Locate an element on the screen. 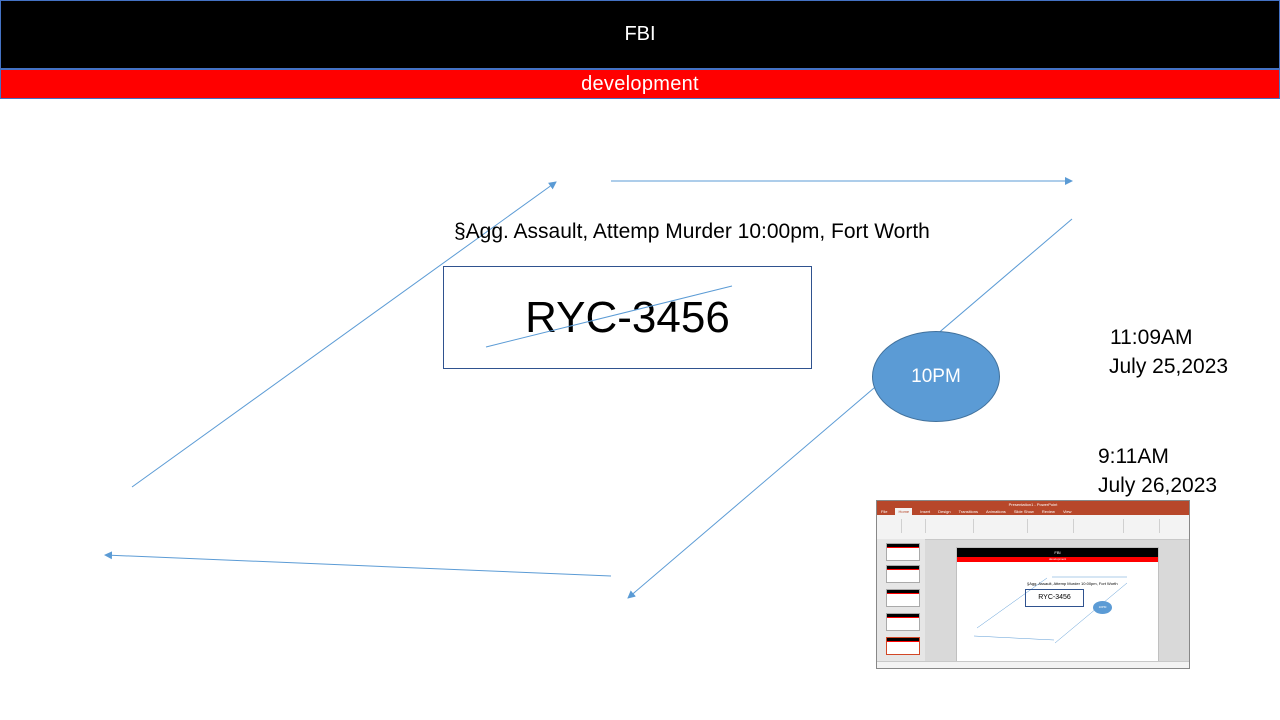 The image size is (1280, 720). thumb-tab: Insert is located at coordinates (925, 511).